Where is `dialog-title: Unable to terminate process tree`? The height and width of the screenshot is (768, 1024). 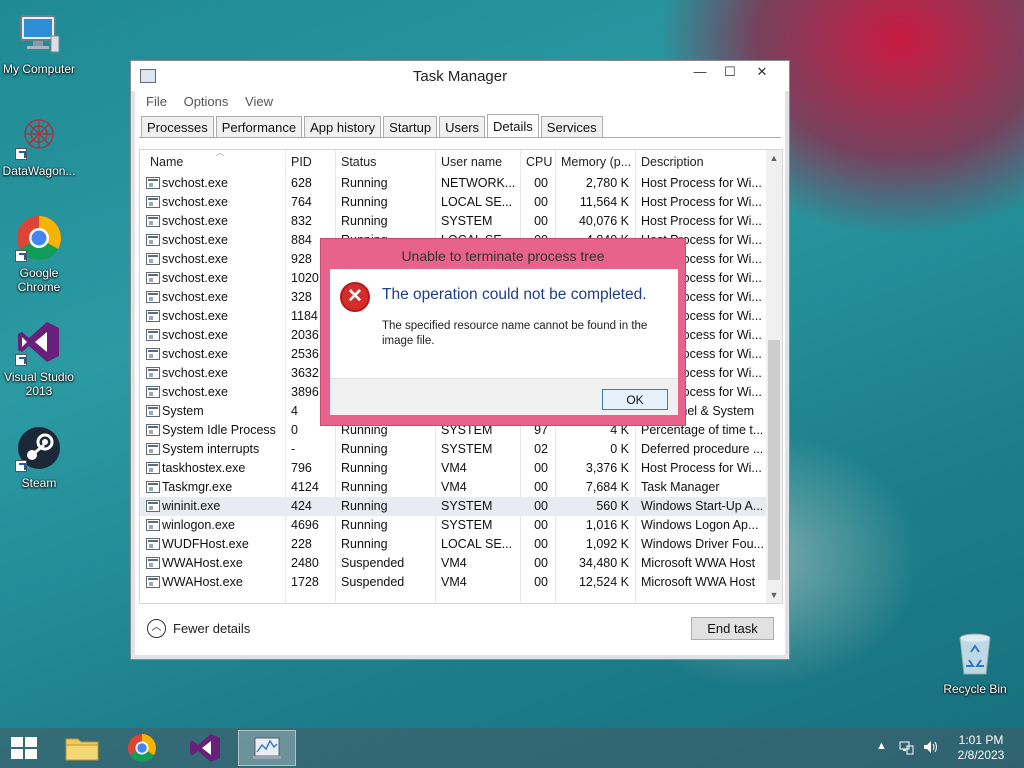 dialog-title: Unable to terminate process tree is located at coordinates (503, 256).